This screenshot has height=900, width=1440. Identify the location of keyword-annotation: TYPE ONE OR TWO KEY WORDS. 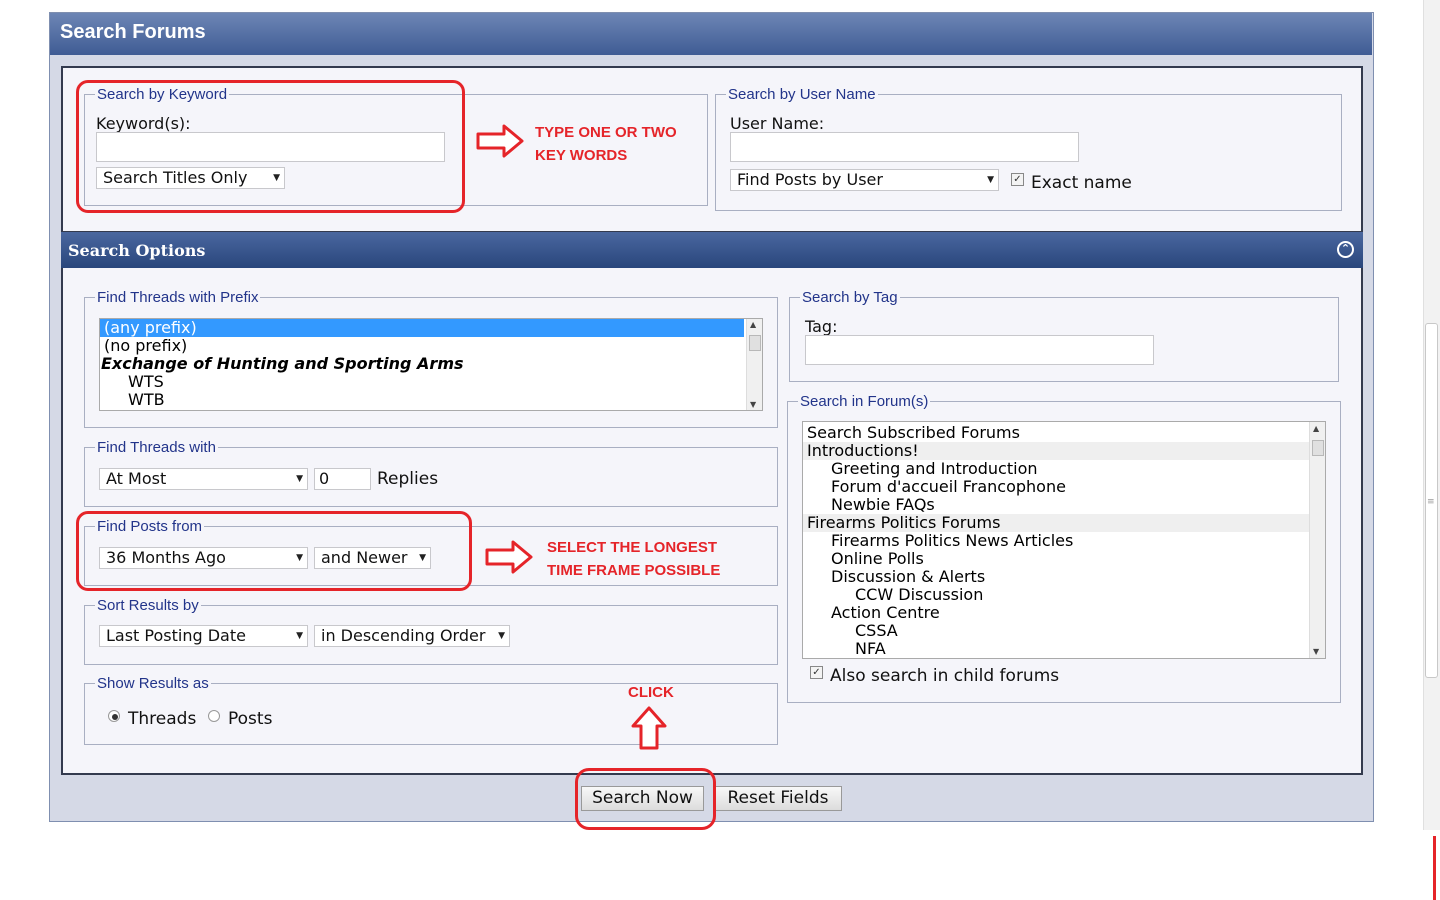
(606, 144).